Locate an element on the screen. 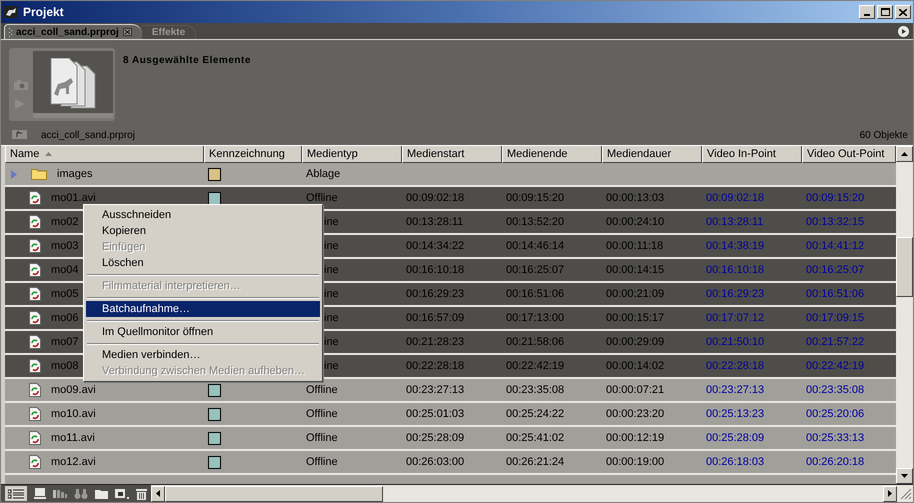 This screenshot has width=914, height=503. item-name: images is located at coordinates (74, 174).